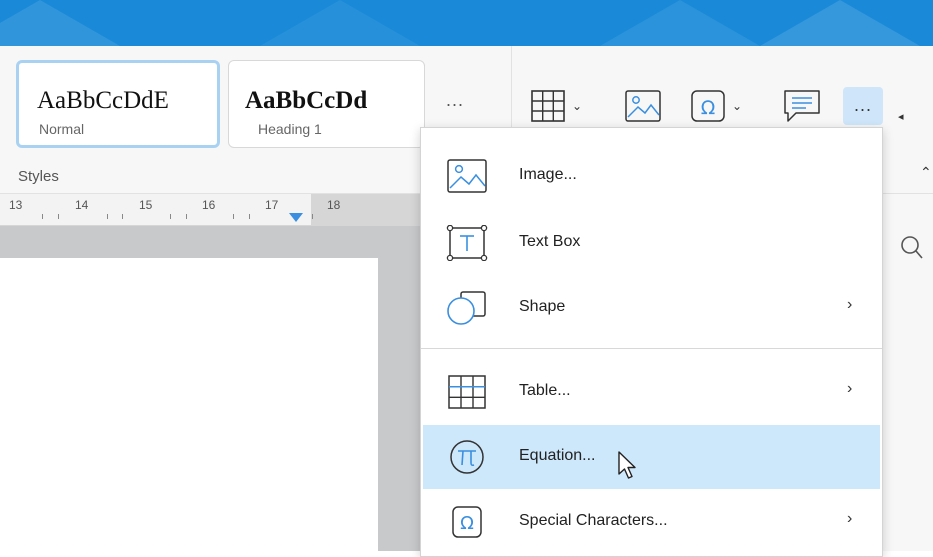  Describe the element at coordinates (550, 241) in the screenshot. I see `menu-item-label: Text Box` at that location.